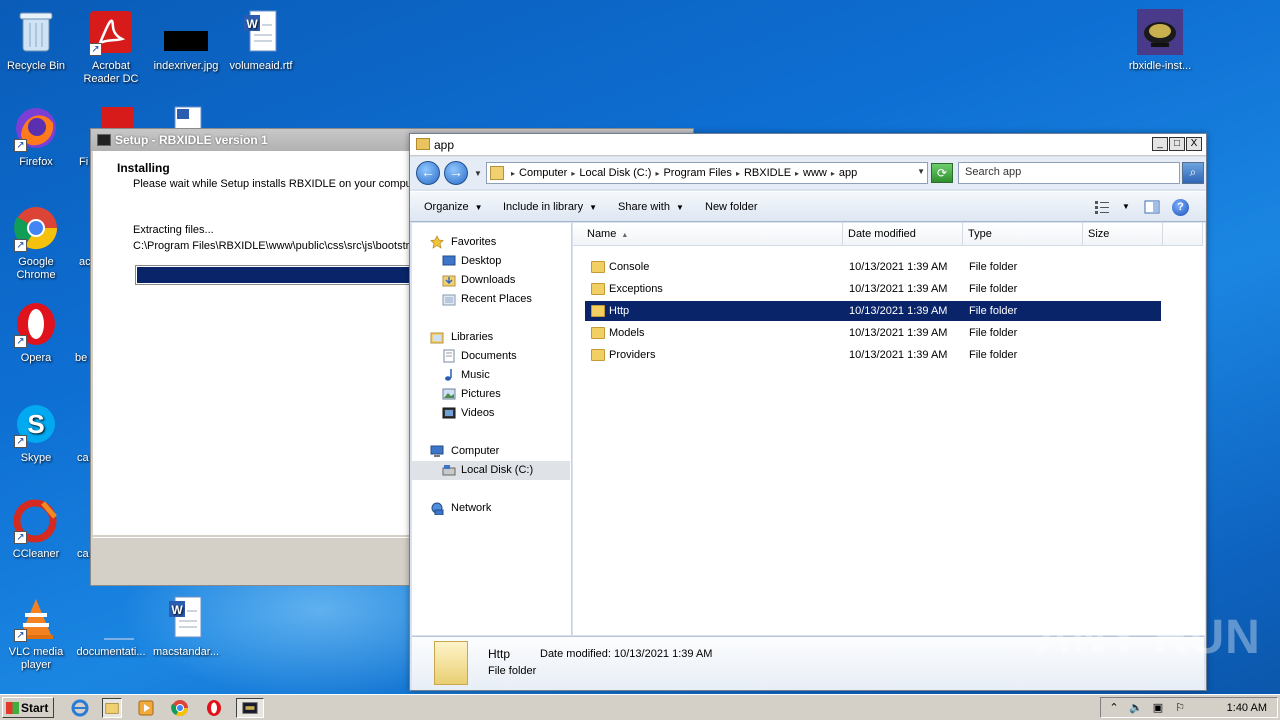 The image size is (1280, 720). I want to click on view-options-chevron-icon: ▼, so click(1126, 206).